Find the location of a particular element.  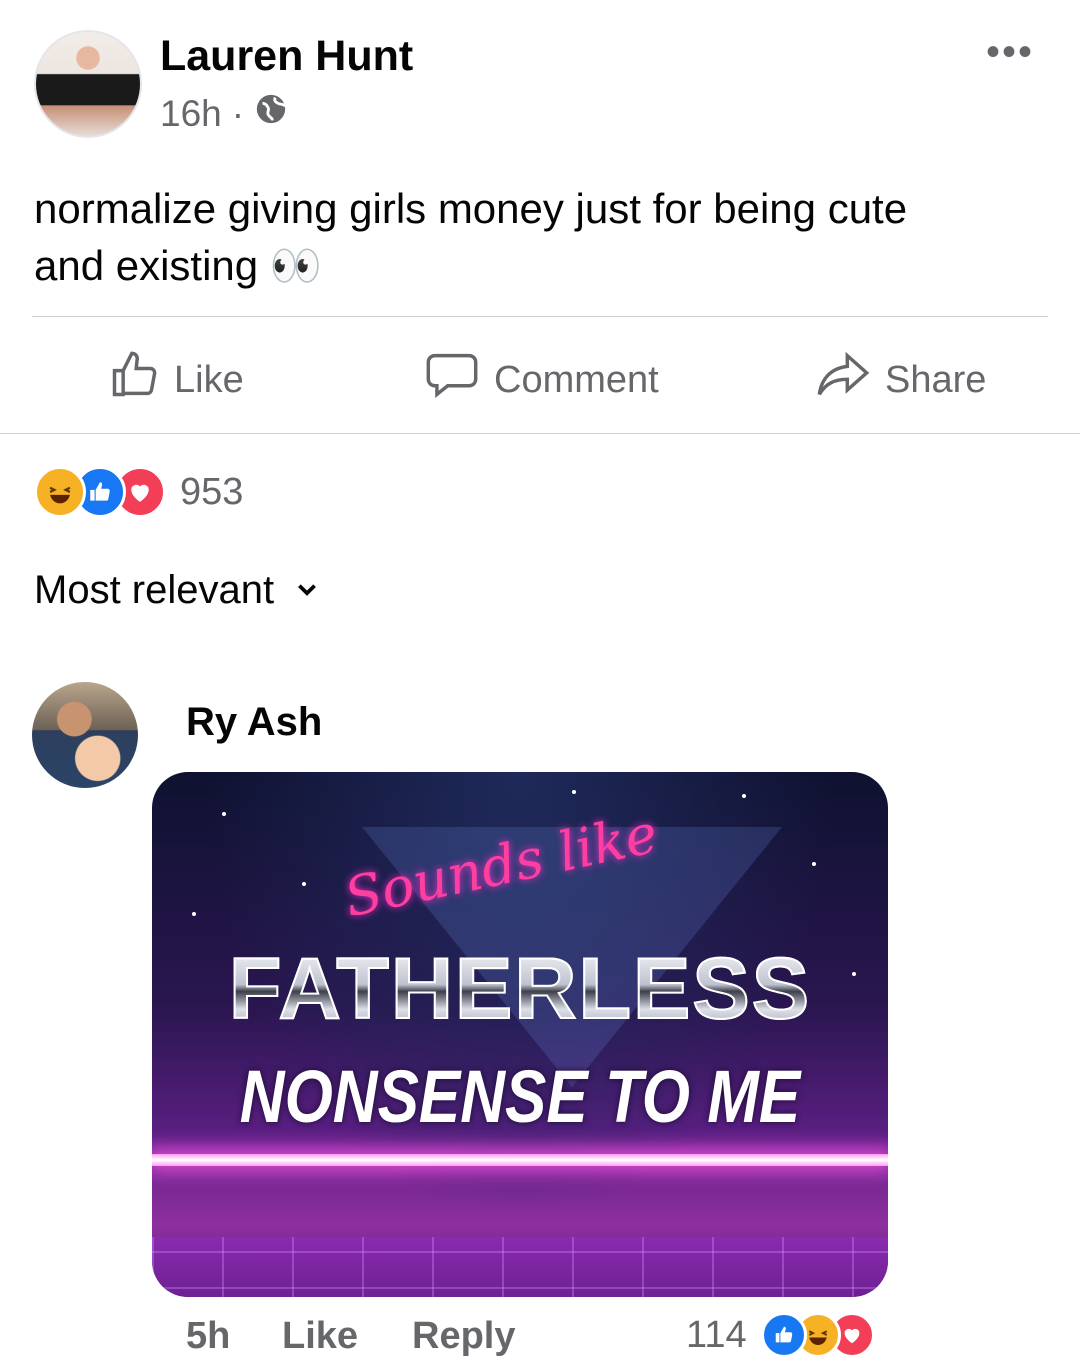

post-author-avatar is located at coordinates (88, 84).